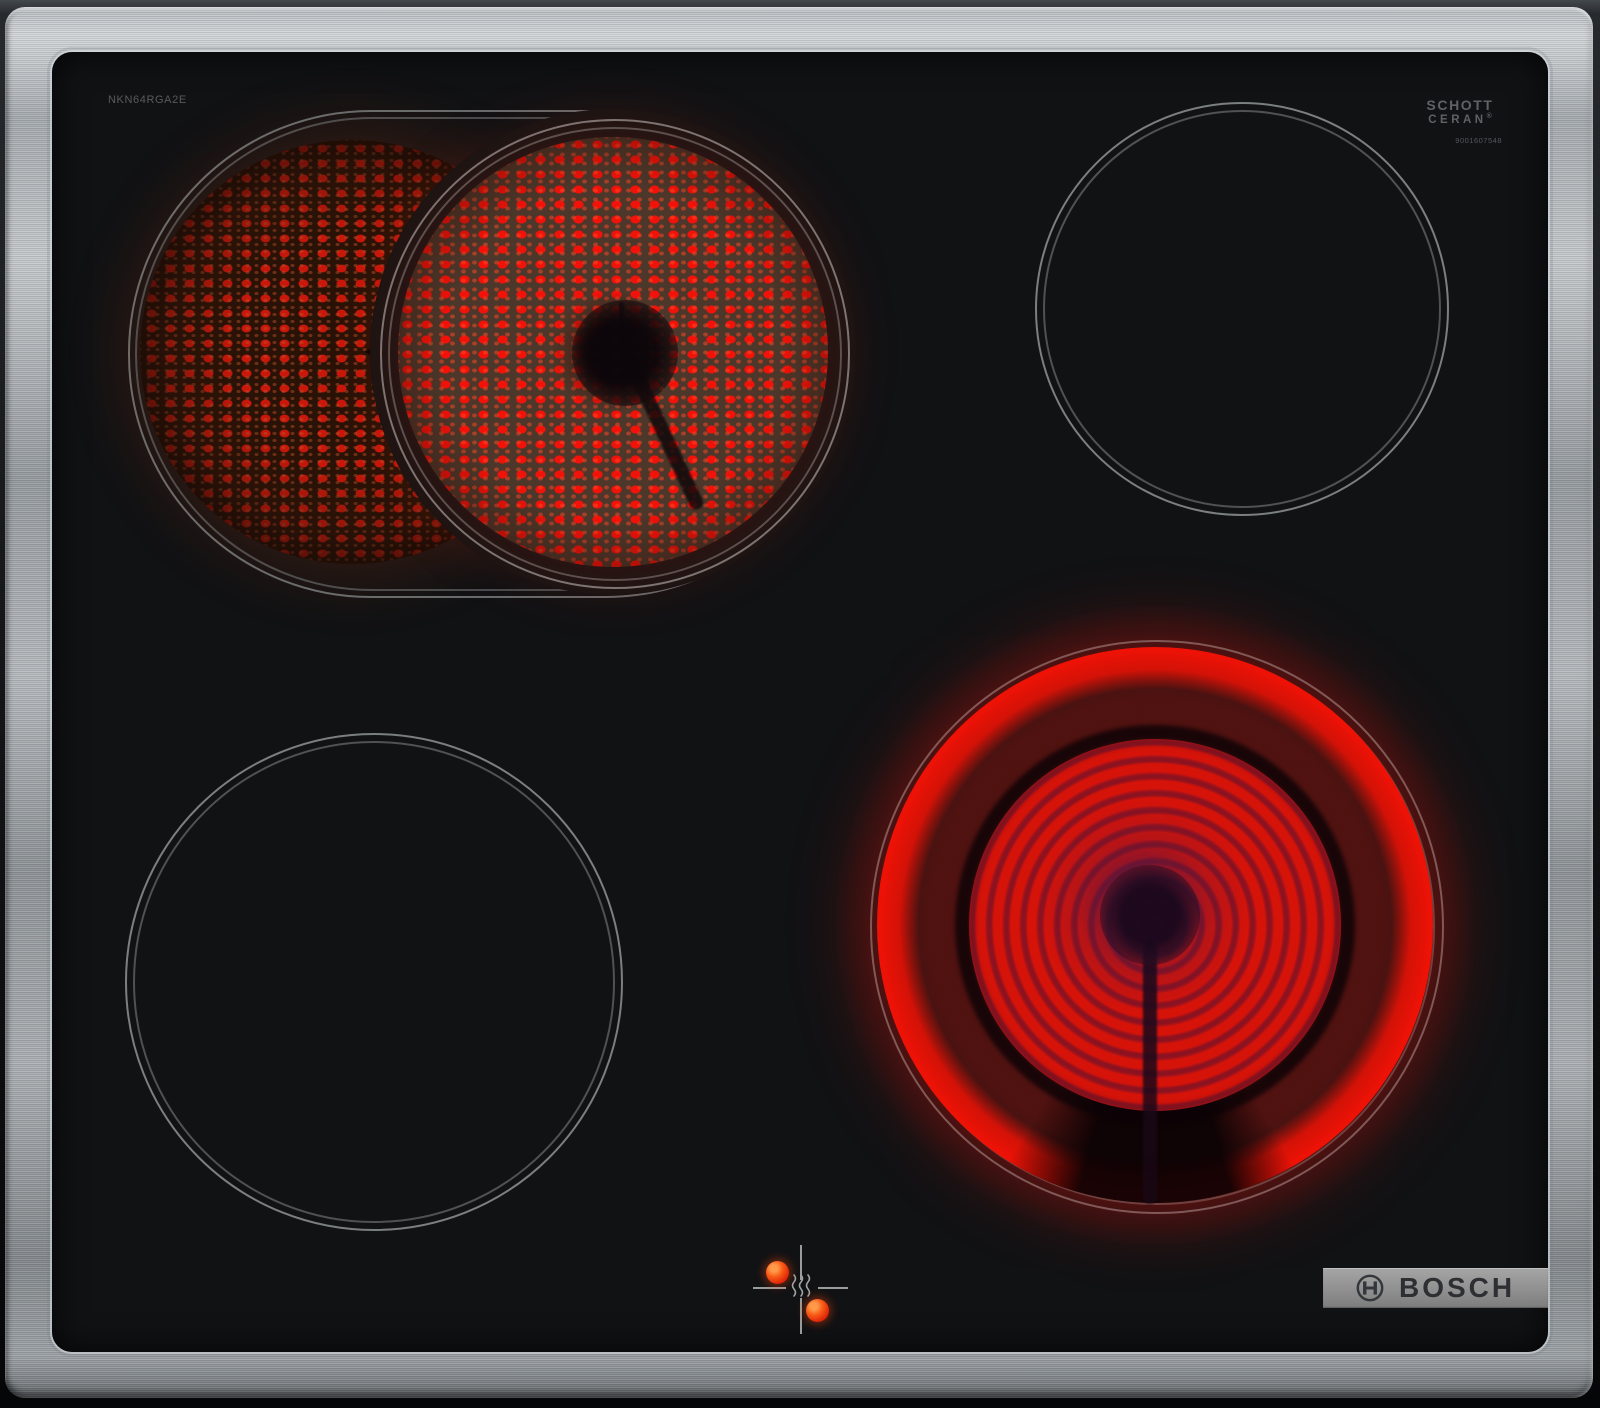 This screenshot has width=1600, height=1408. Describe the element at coordinates (1150, 1073) in the screenshot. I see `zone-front-right-sensor-stem` at that location.